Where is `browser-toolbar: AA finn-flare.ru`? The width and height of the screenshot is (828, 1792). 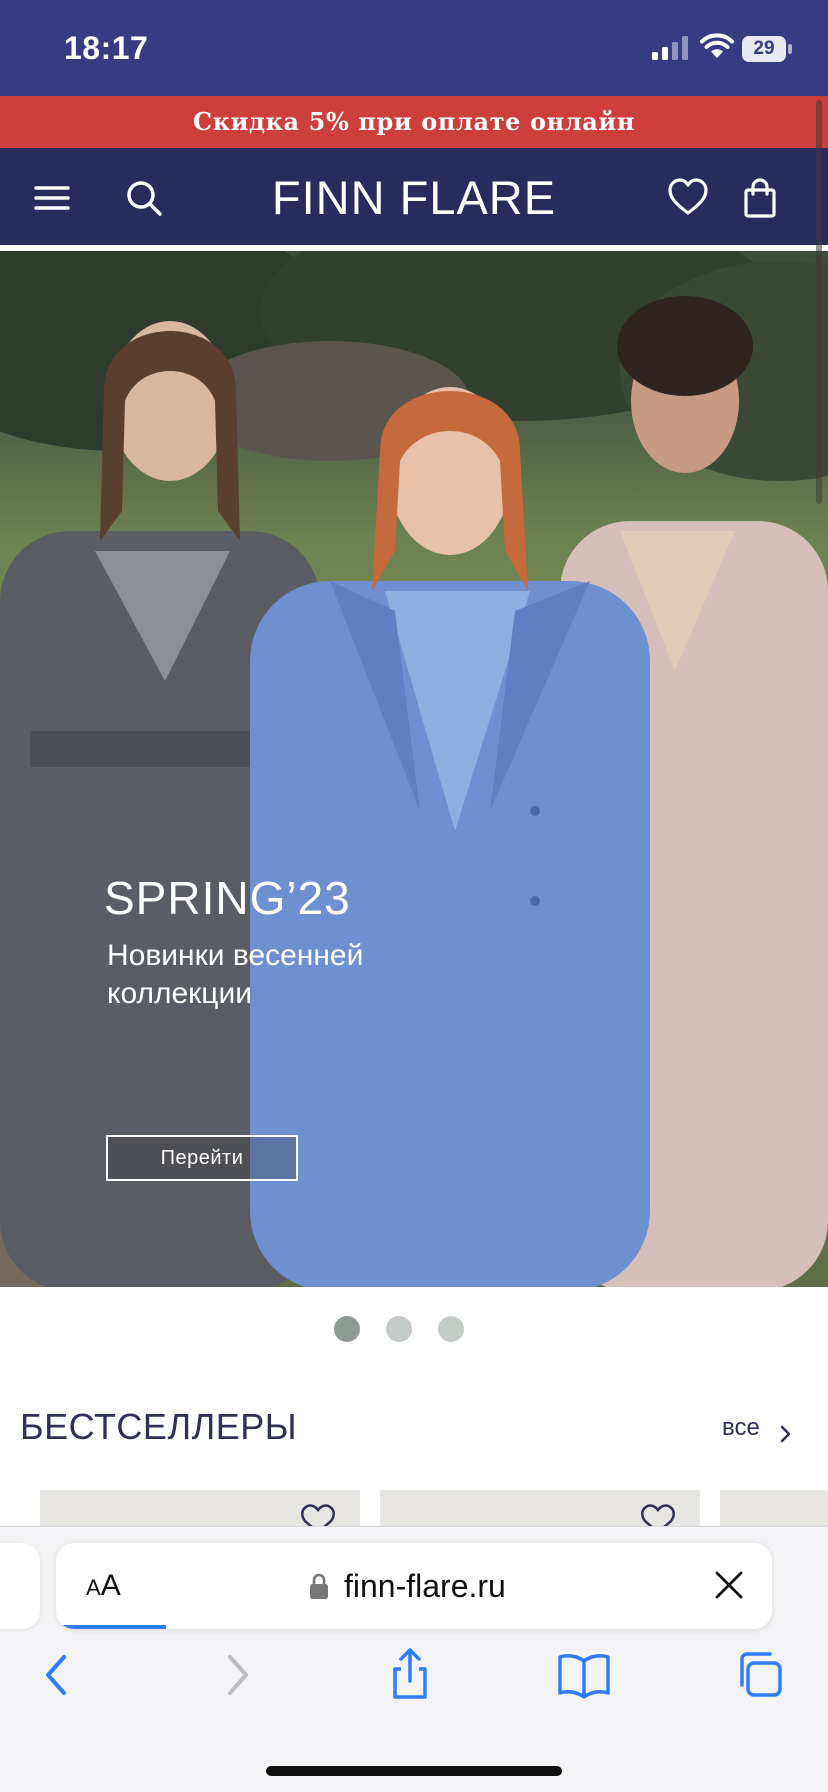 browser-toolbar: AA finn-flare.ru is located at coordinates (414, 1659).